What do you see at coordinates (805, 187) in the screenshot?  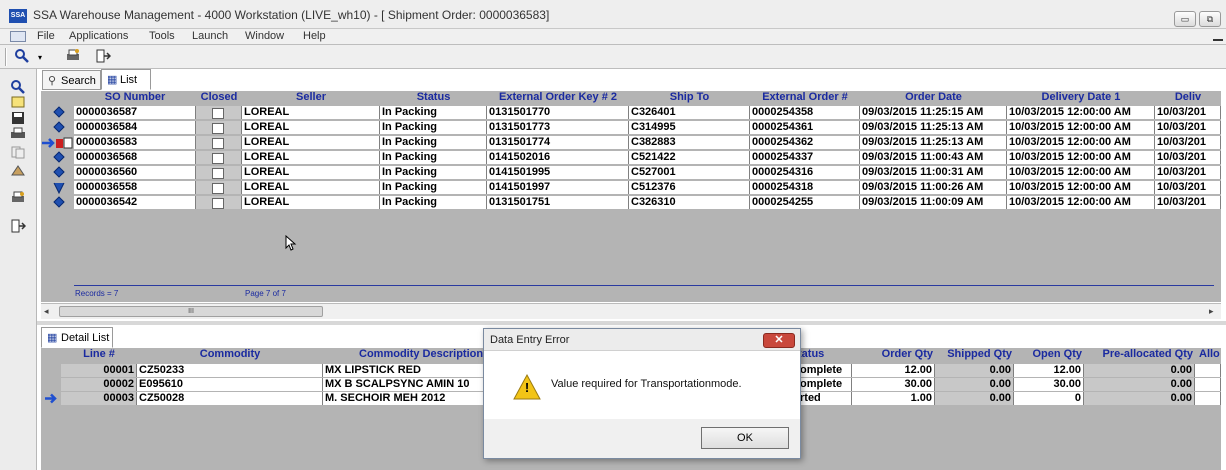 I see `cell-ext: 0000254318` at bounding box center [805, 187].